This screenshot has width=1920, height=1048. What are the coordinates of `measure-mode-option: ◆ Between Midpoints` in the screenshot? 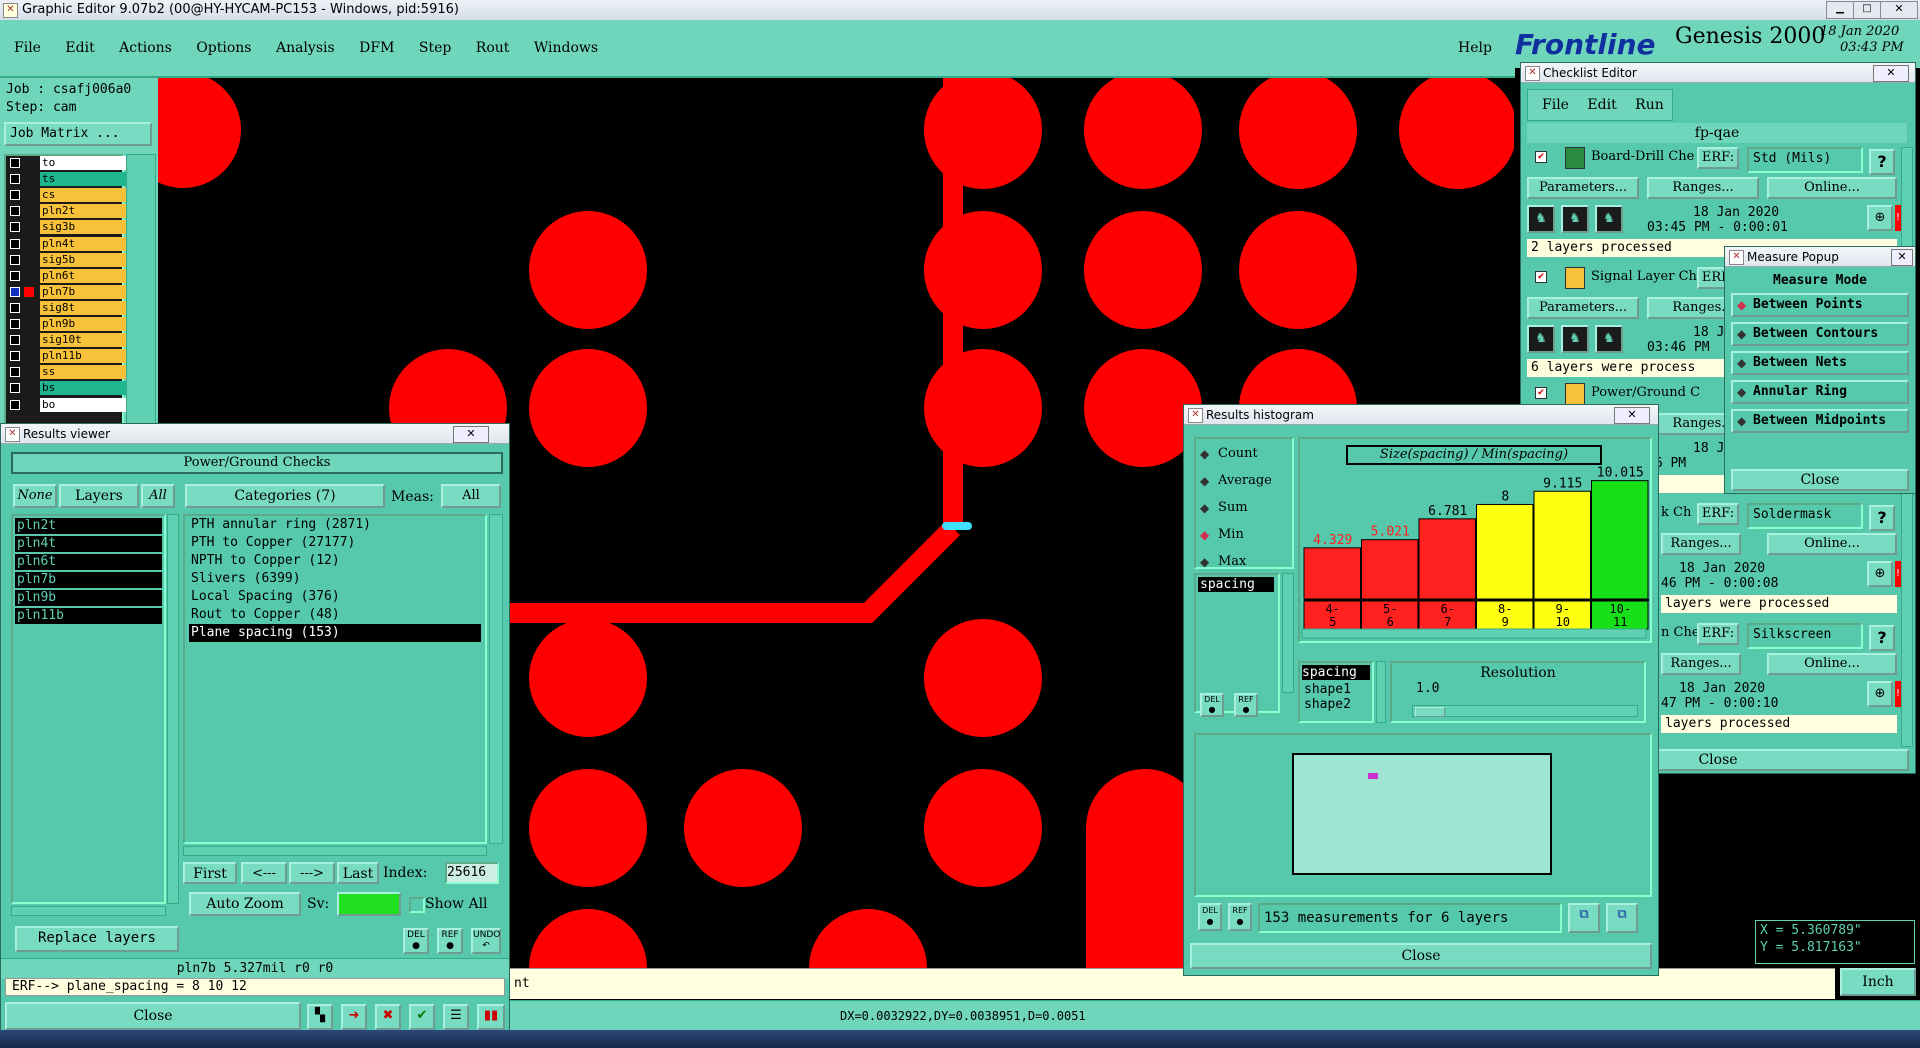 It's located at (1820, 421).